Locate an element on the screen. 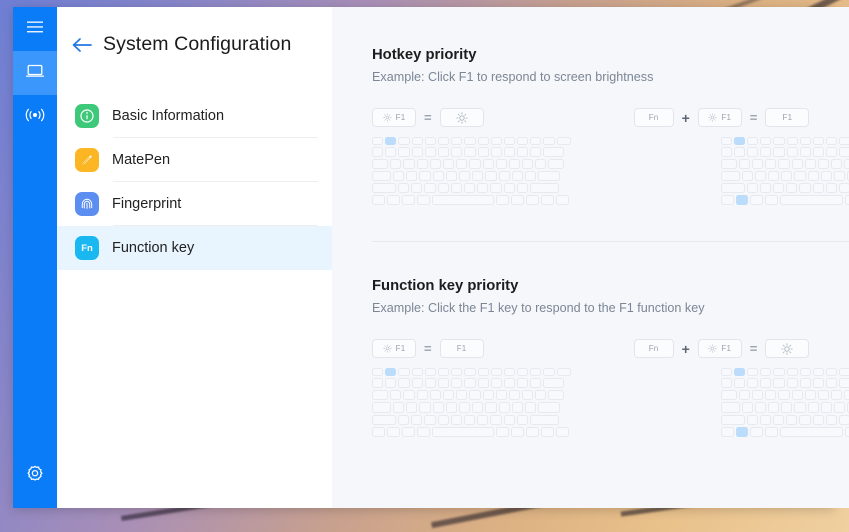 This screenshot has height=532, width=849. back-arrow-icon is located at coordinates (82, 45).